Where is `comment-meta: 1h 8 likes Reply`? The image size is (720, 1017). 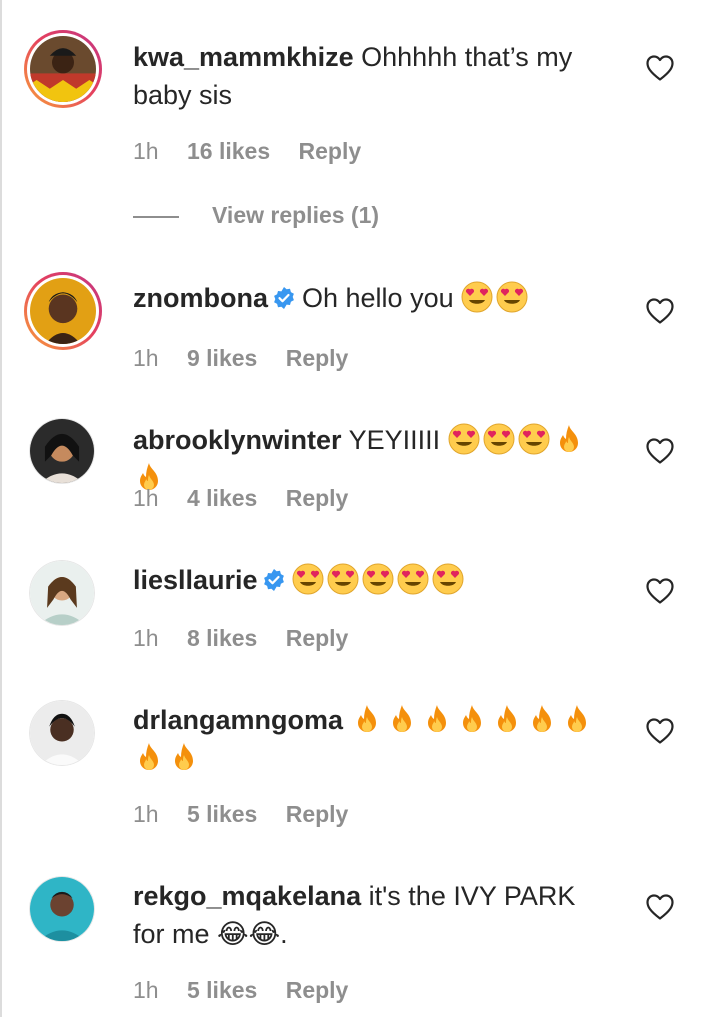
comment-meta: 1h 8 likes Reply is located at coordinates (251, 638).